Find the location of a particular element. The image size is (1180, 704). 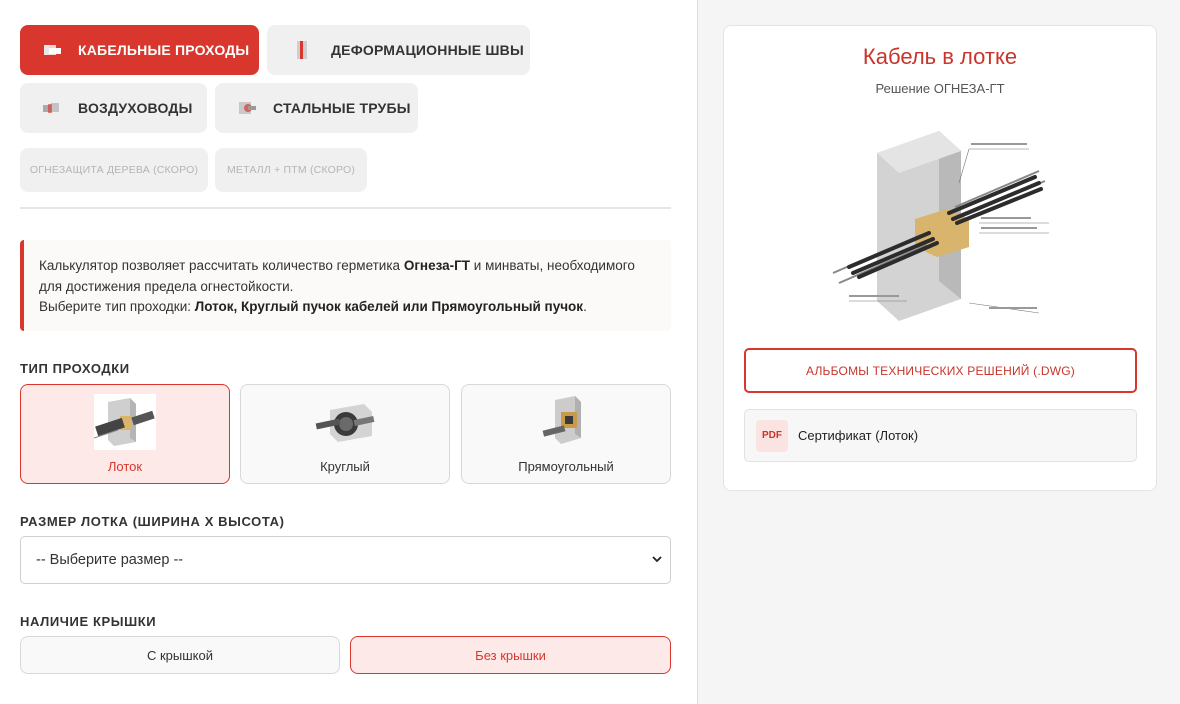

tray-size-select-value: -- Выберите размер -- is located at coordinates (110, 560).